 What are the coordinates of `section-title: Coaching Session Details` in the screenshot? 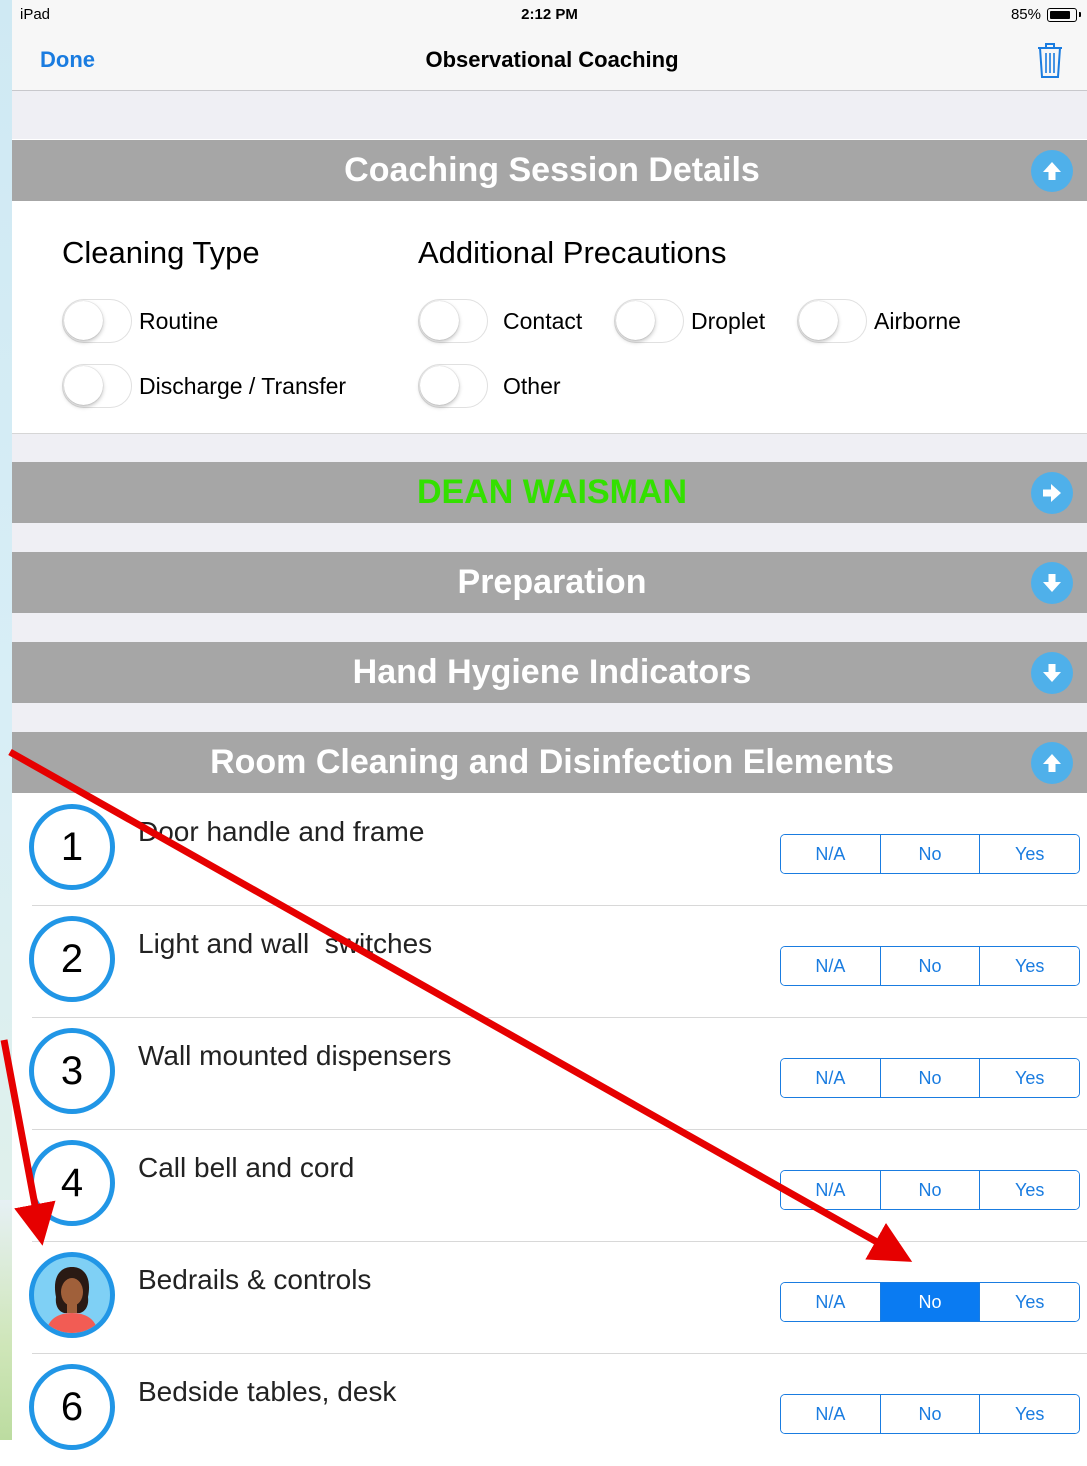 It's located at (552, 170).